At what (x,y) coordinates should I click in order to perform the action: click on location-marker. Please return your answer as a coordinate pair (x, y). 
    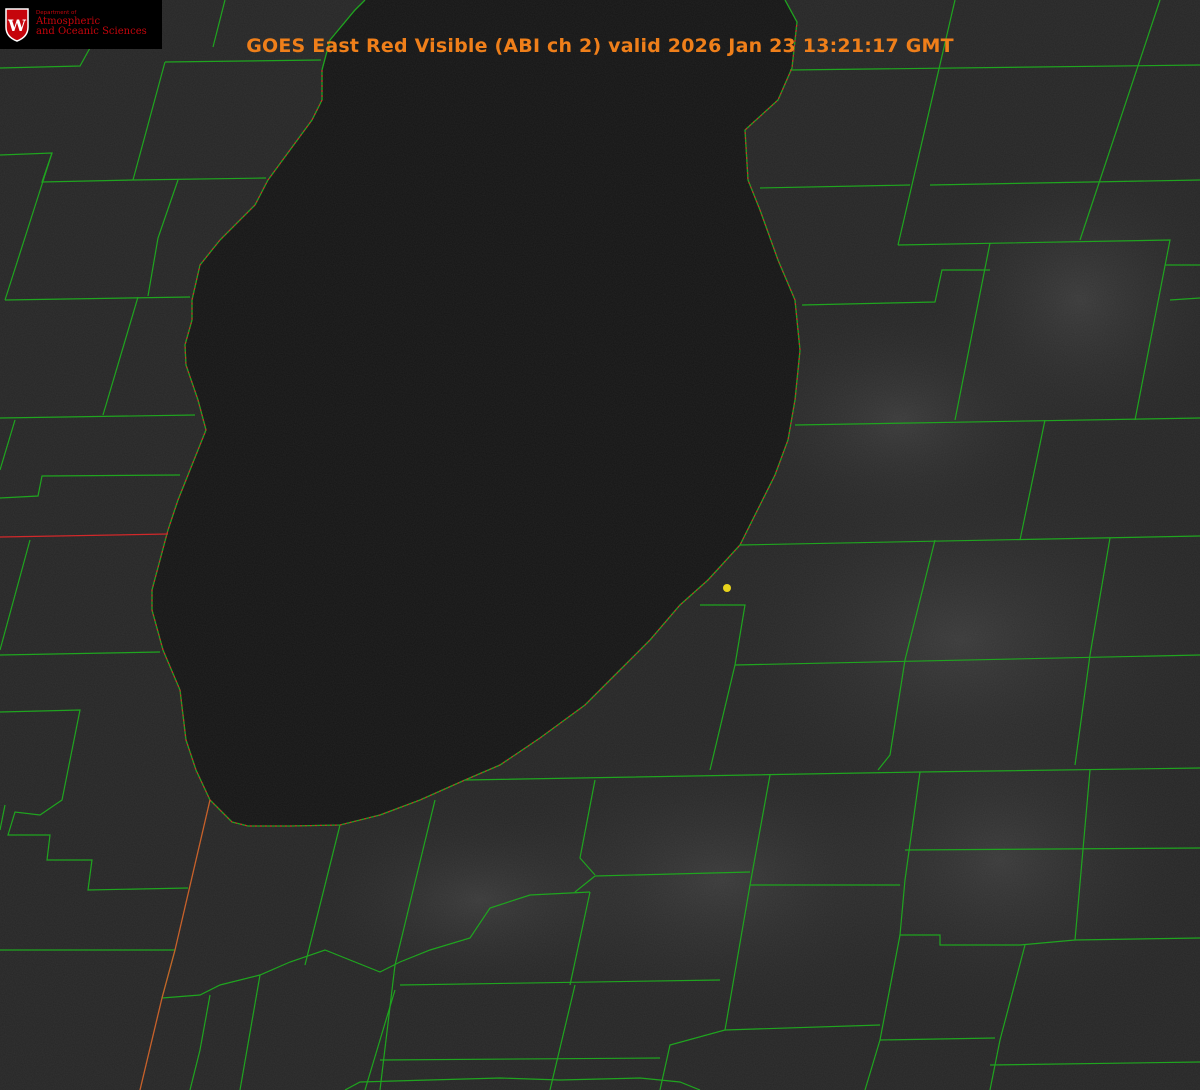
    Looking at the image, I should click on (727, 588).